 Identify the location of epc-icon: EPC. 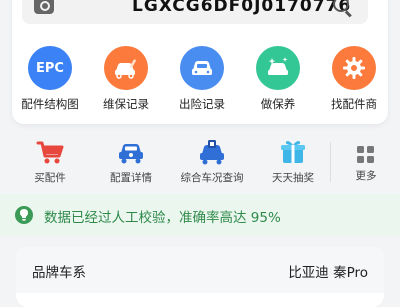
(50, 68).